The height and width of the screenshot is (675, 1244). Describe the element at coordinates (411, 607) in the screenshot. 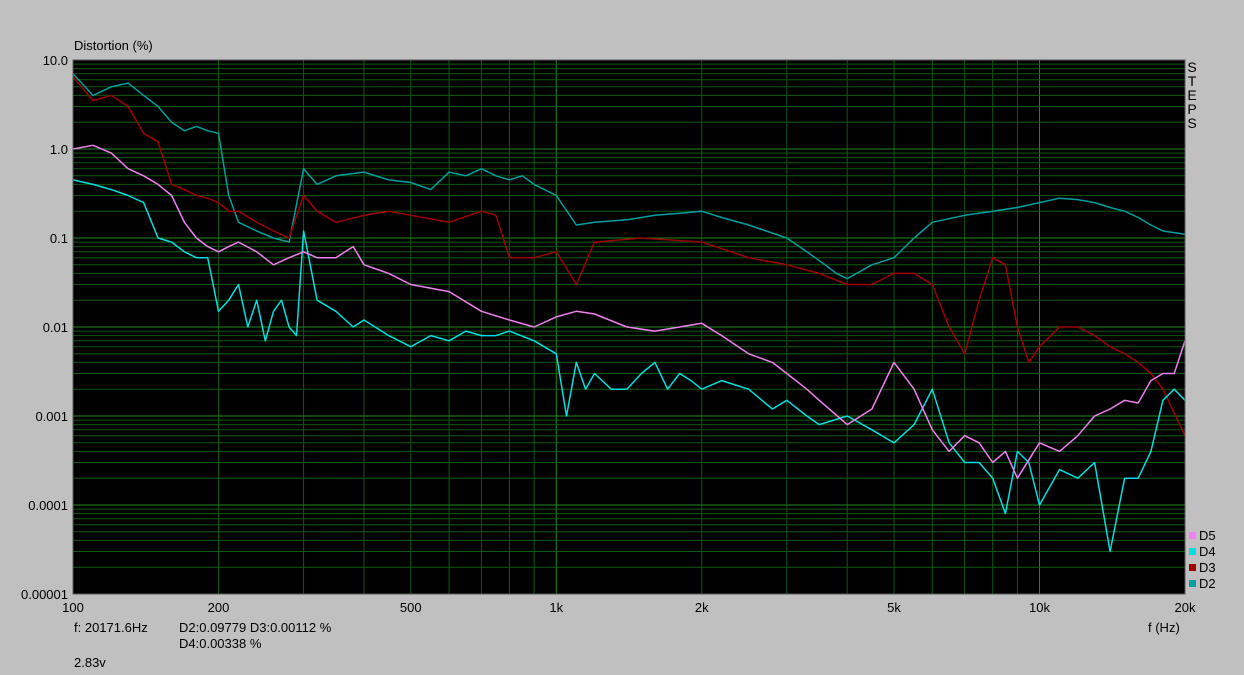

I see `x-tick-label: 500` at that location.